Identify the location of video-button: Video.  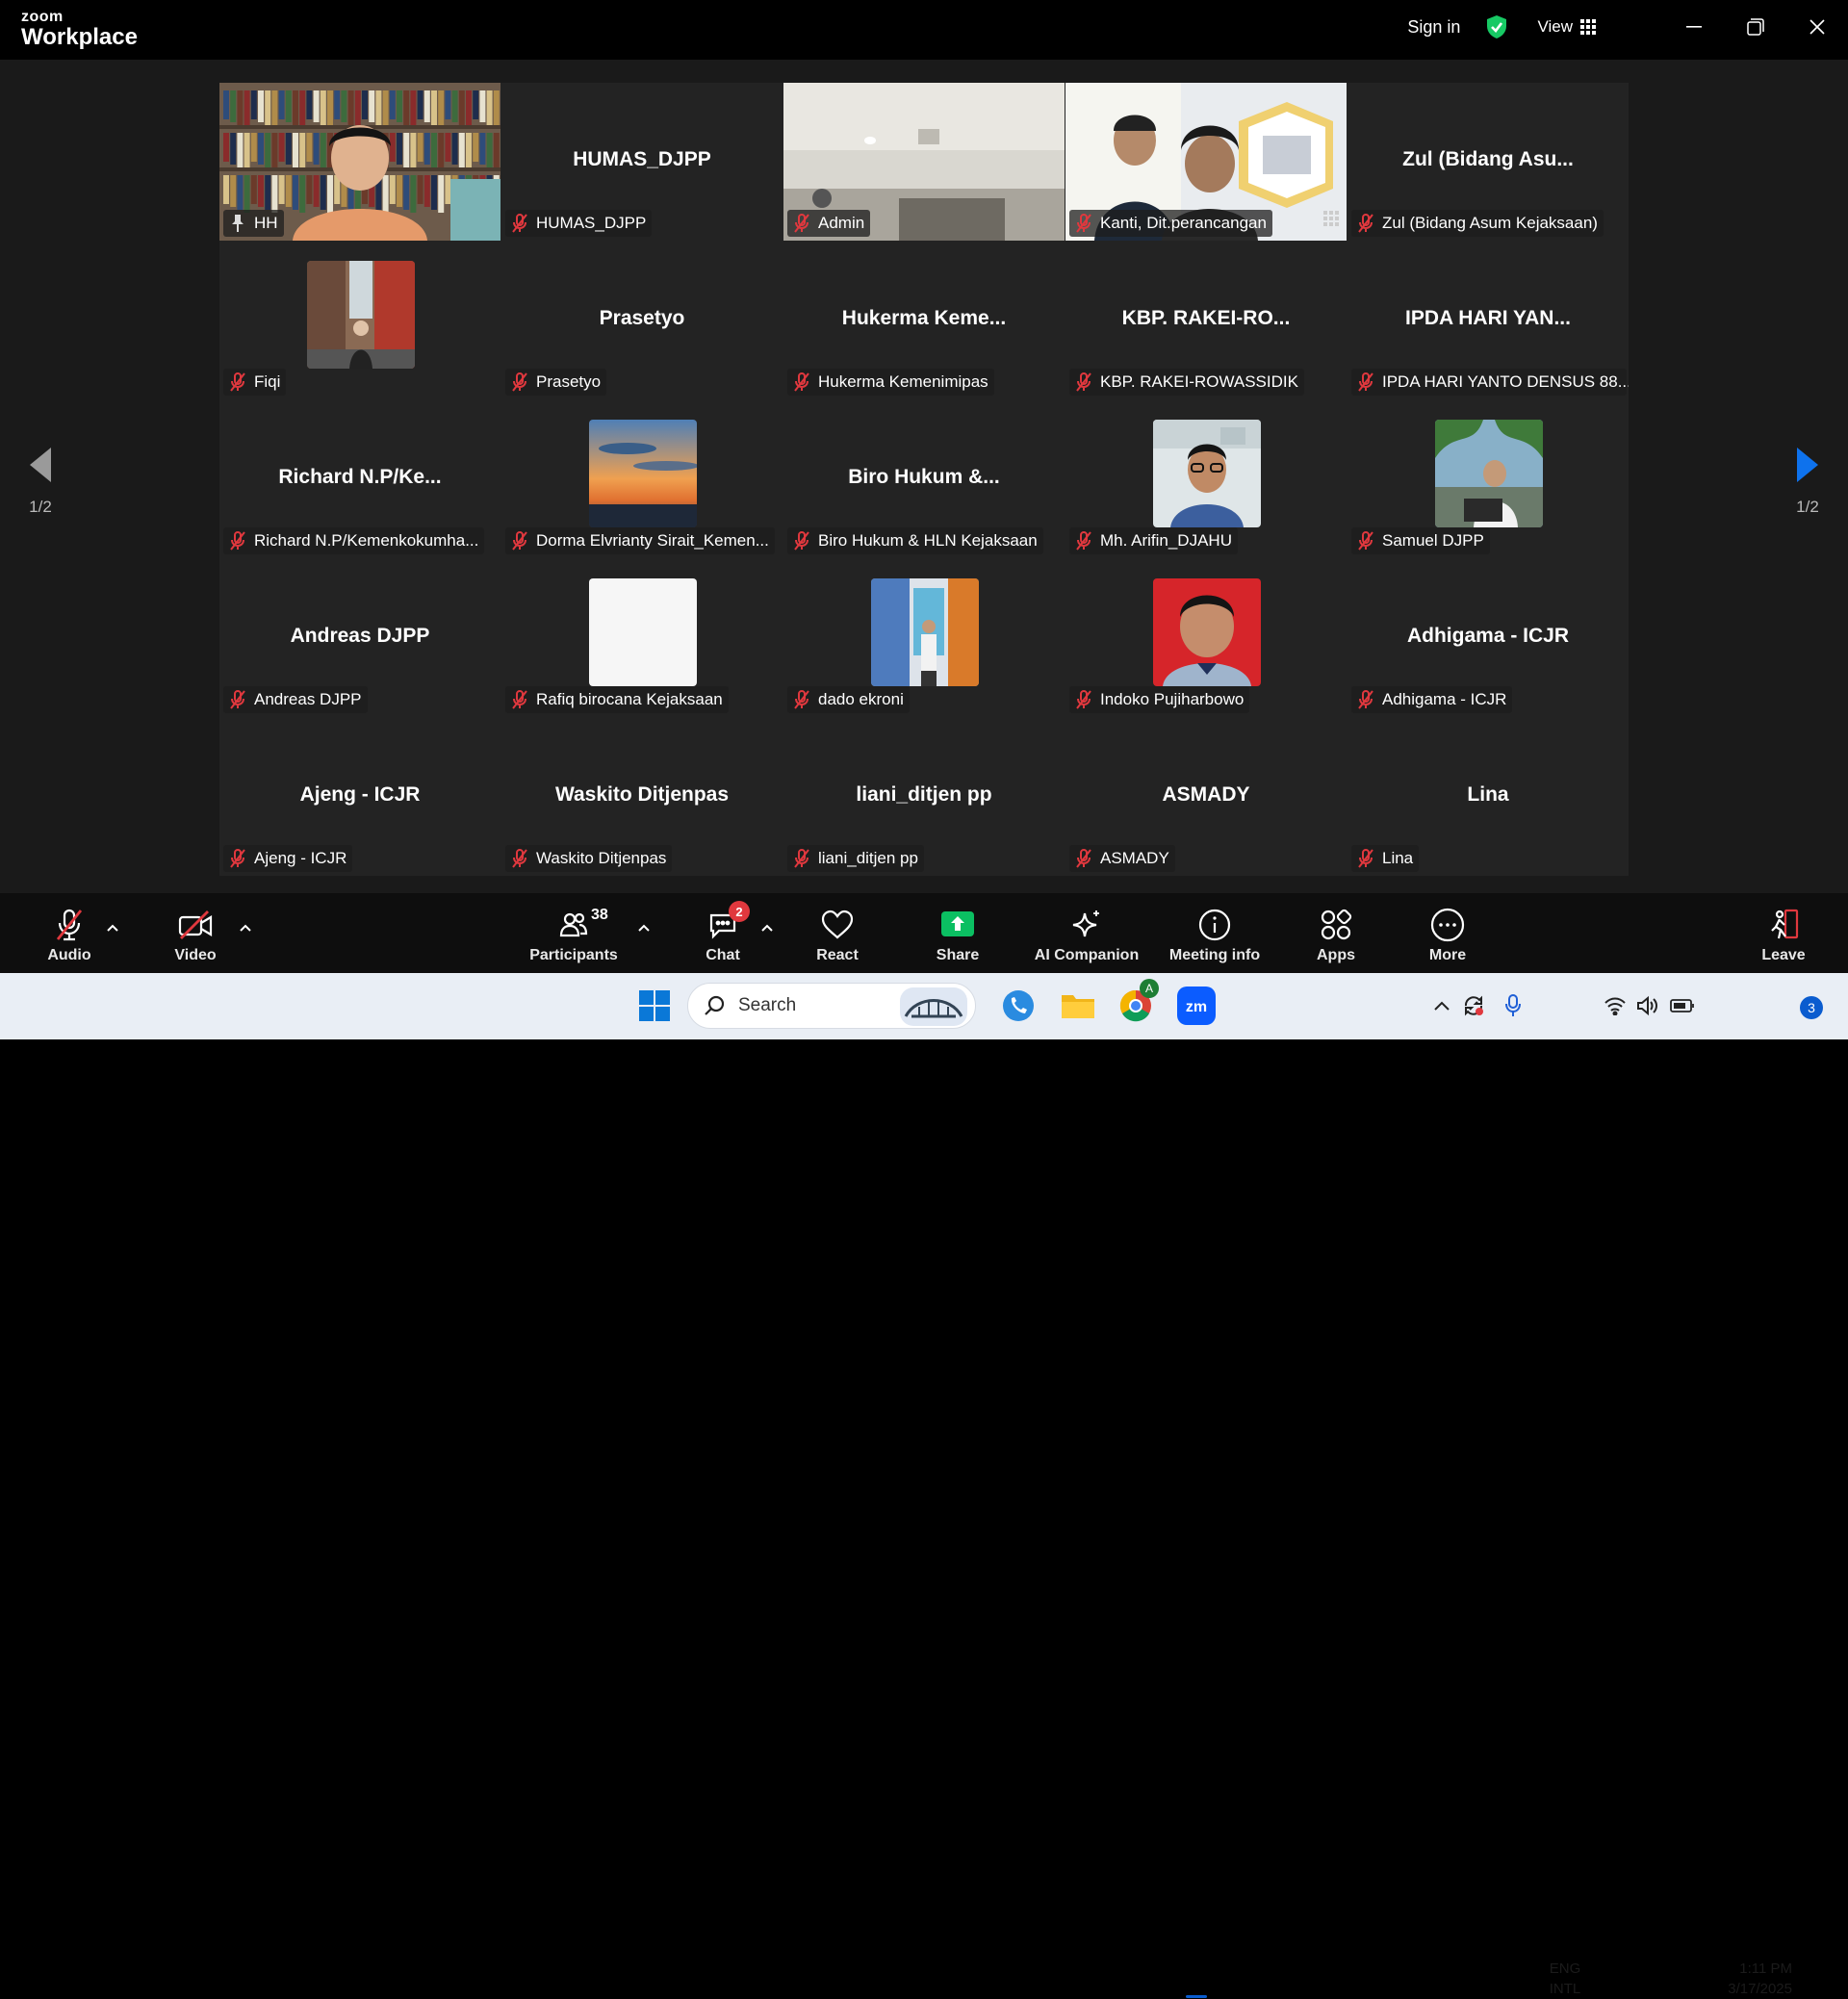
(195, 933).